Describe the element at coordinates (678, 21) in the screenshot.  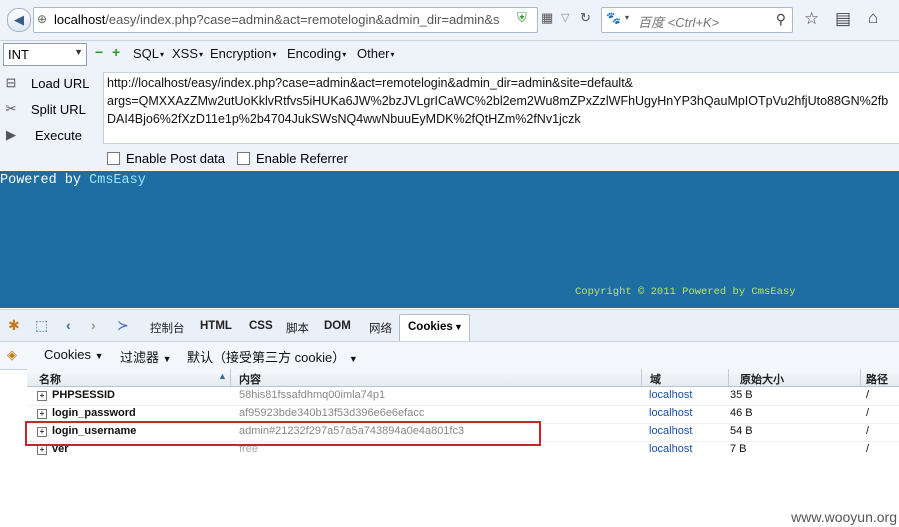
I see `search-input: 百度 <Ctrl+K>` at that location.